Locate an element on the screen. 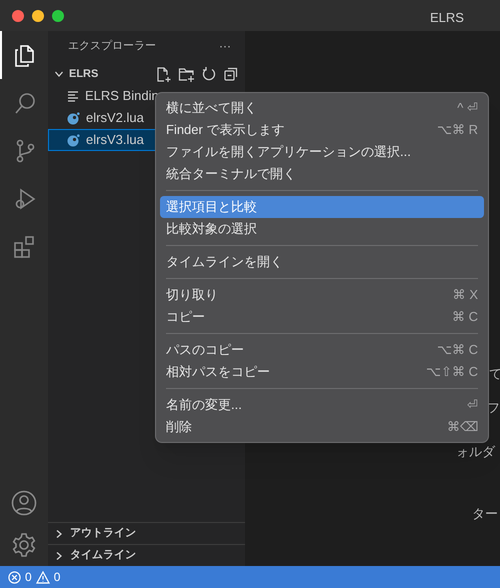 Image resolution: width=500 pixels, height=588 pixels. error-count: 0 is located at coordinates (28, 577).